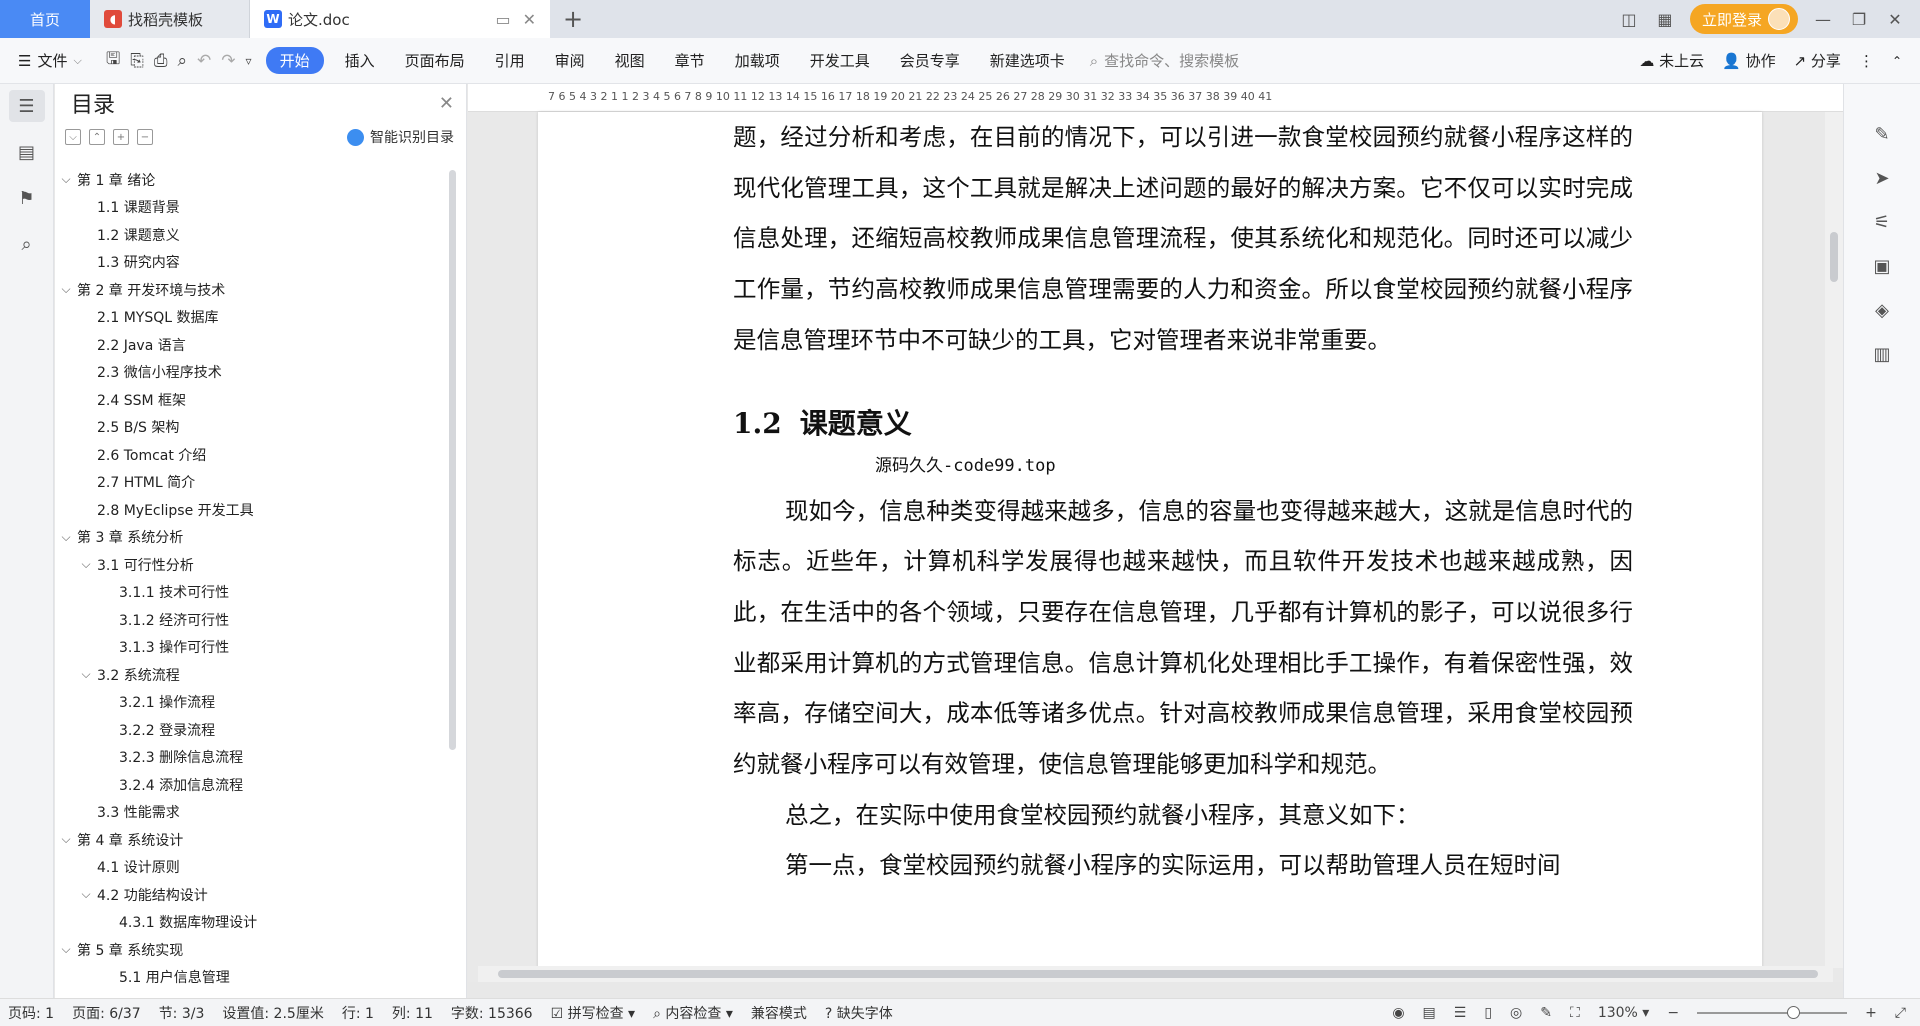 The height and width of the screenshot is (1026, 1920). What do you see at coordinates (250, 593) in the screenshot?
I see `toc-item: 3.1.1 技术可行性` at bounding box center [250, 593].